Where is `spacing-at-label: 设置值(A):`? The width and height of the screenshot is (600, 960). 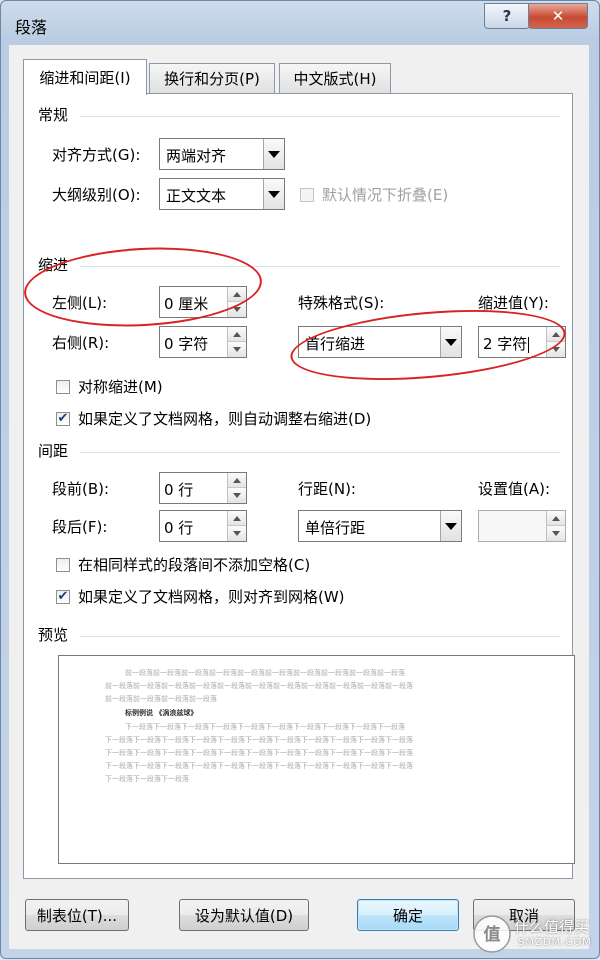 spacing-at-label: 设置值(A): is located at coordinates (514, 489).